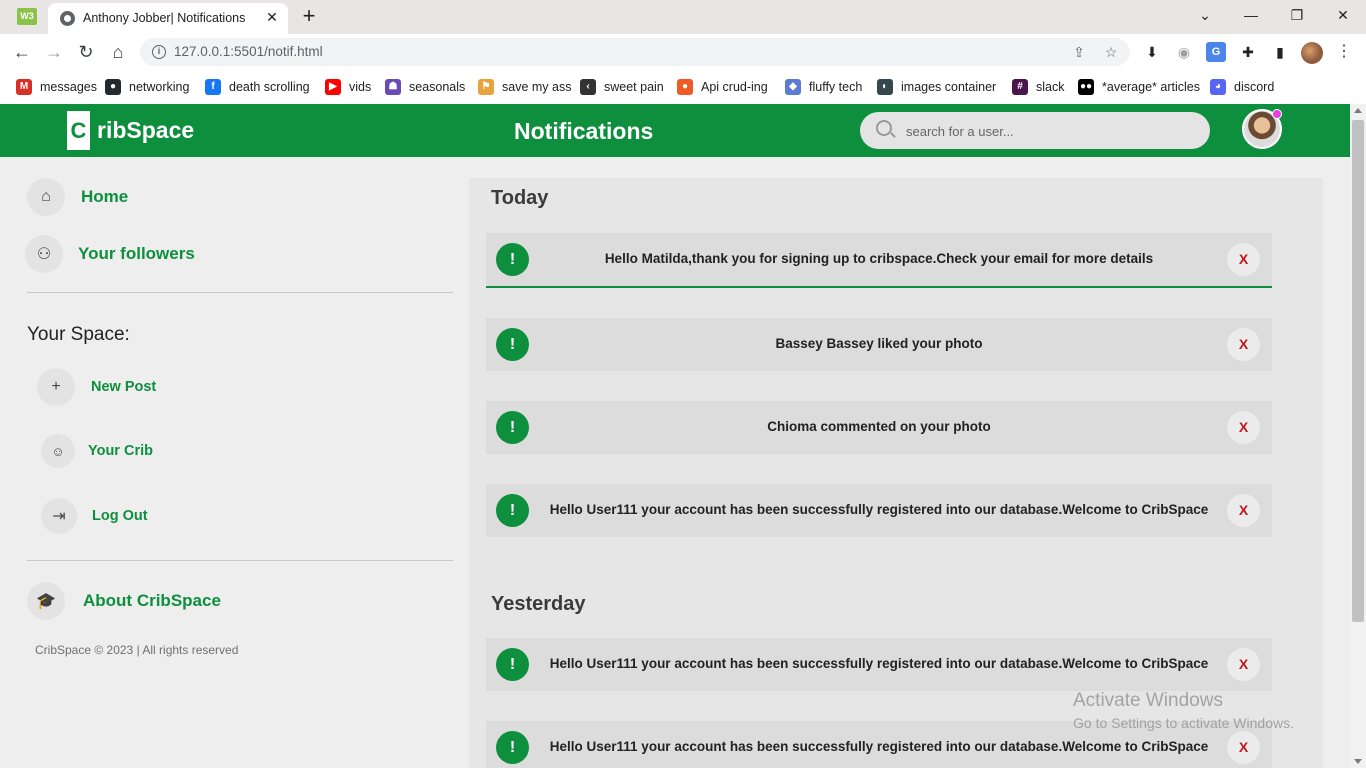  I want to click on back-arrow-icon: ←, so click(22, 52).